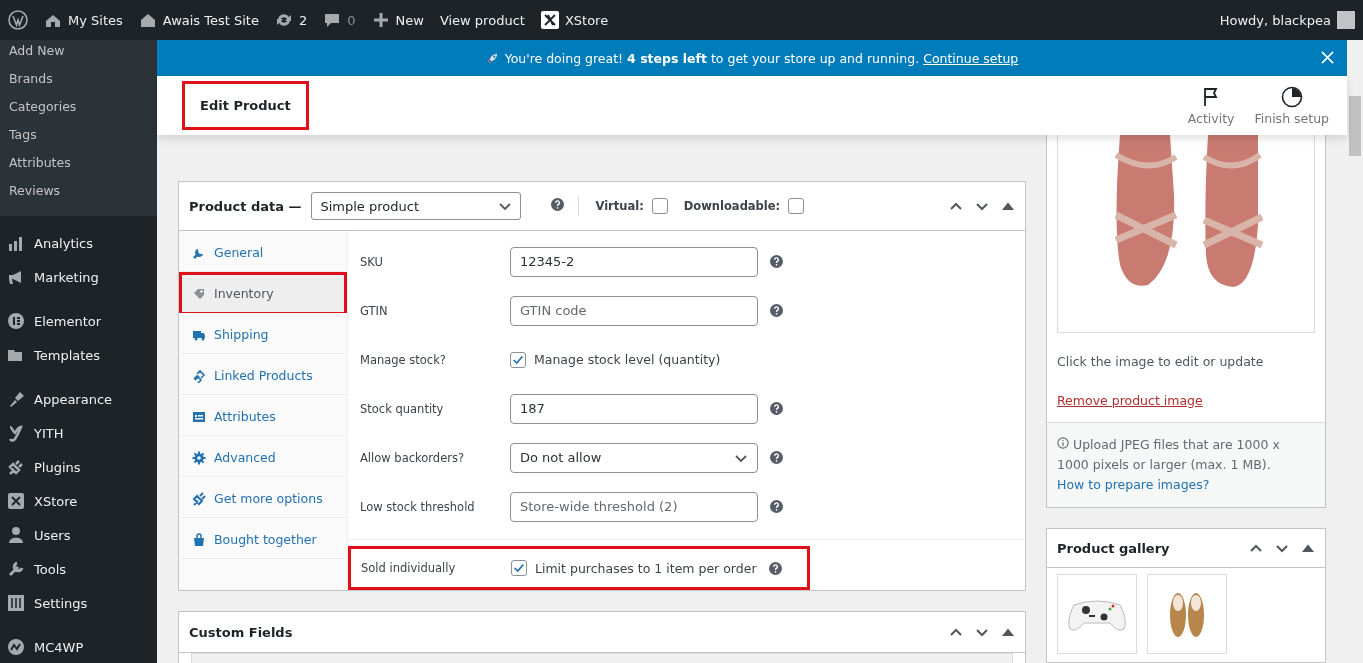 Image resolution: width=1363 pixels, height=663 pixels. Describe the element at coordinates (761, 58) in the screenshot. I see `banner-text: You're doing great! 4 steps left to get your store up and running. Continue setup` at that location.